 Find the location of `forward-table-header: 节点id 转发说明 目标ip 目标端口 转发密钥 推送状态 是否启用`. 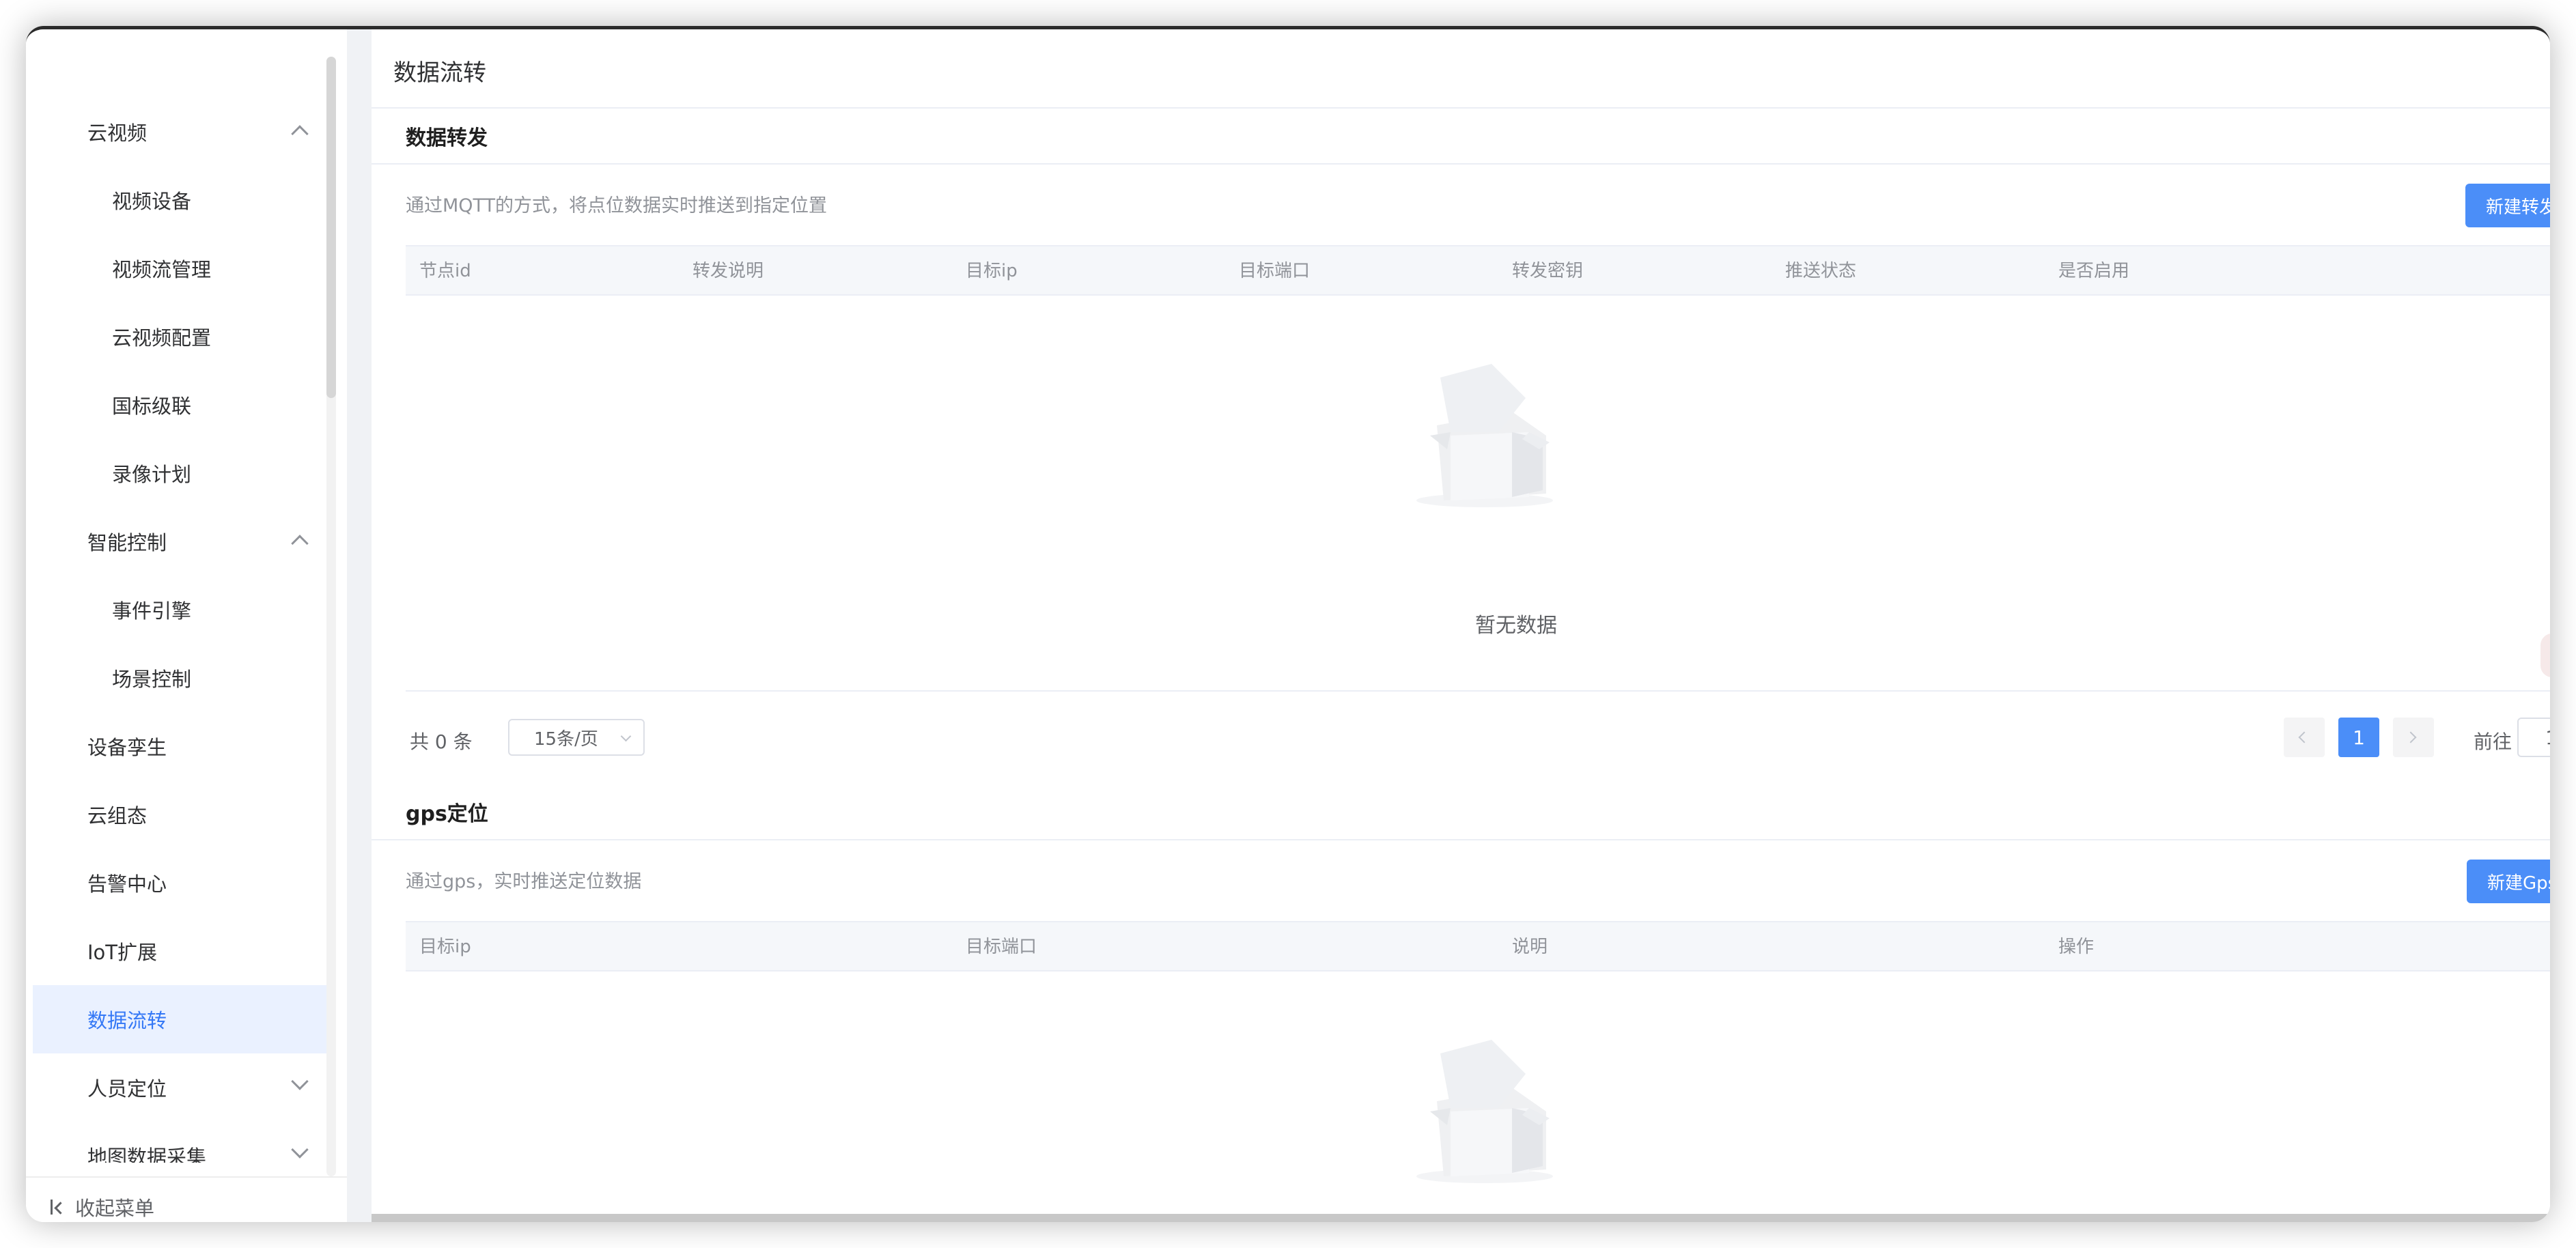

forward-table-header: 节点id 转发说明 目标ip 目标端口 转发密钥 推送状态 是否启用 is located at coordinates (1478, 270).